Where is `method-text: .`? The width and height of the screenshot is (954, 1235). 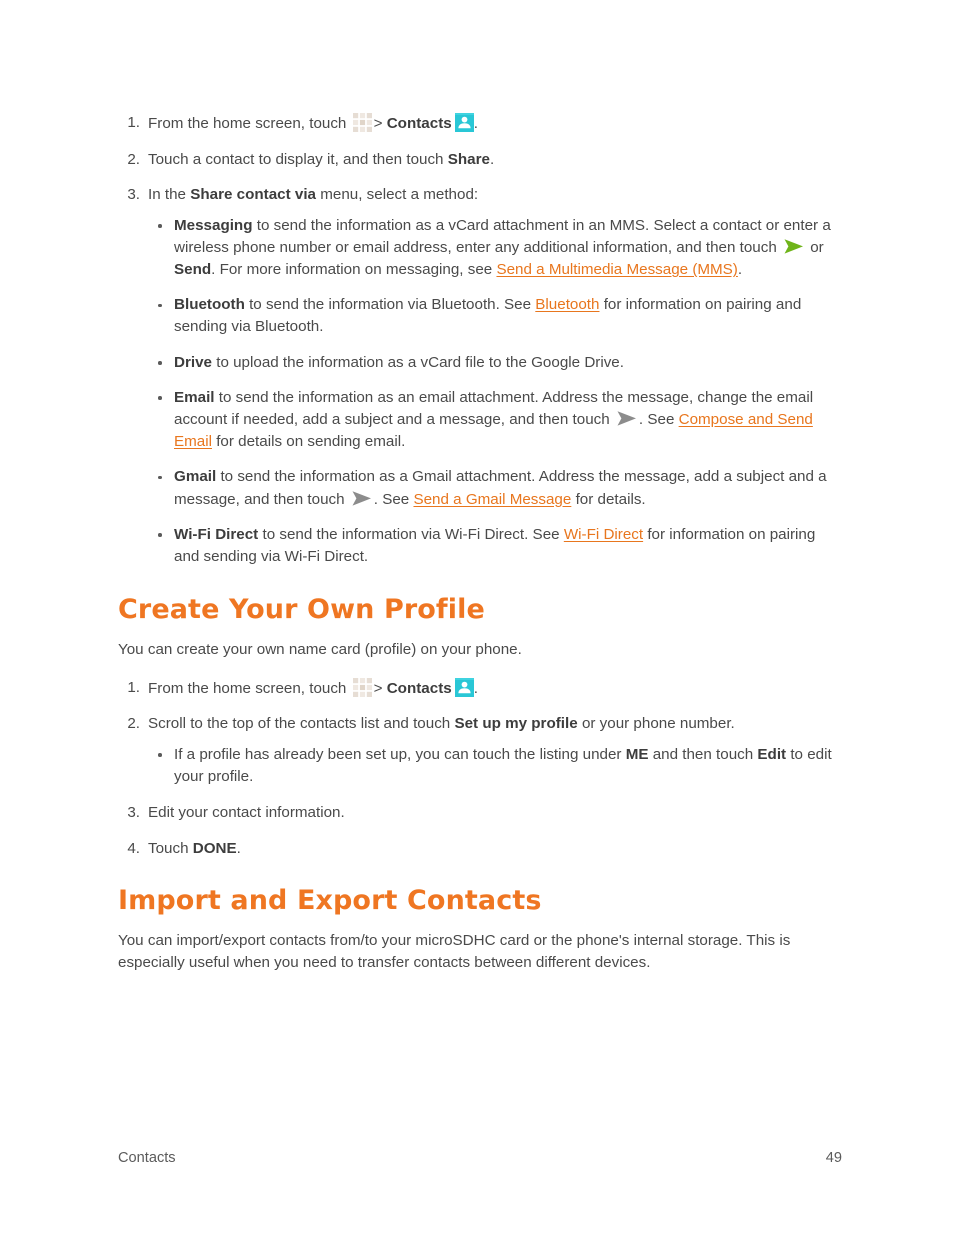
method-text: . is located at coordinates (740, 270).